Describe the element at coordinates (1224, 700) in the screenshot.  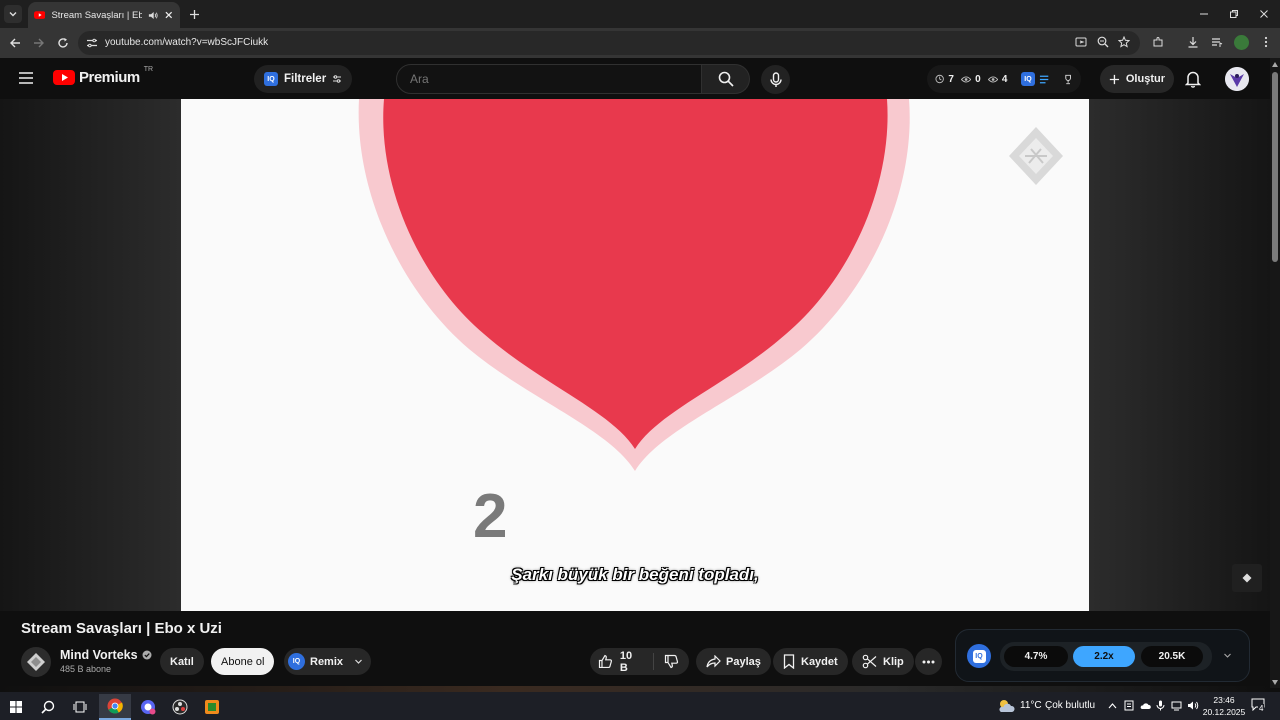
I see `clock-time: 23:46` at that location.